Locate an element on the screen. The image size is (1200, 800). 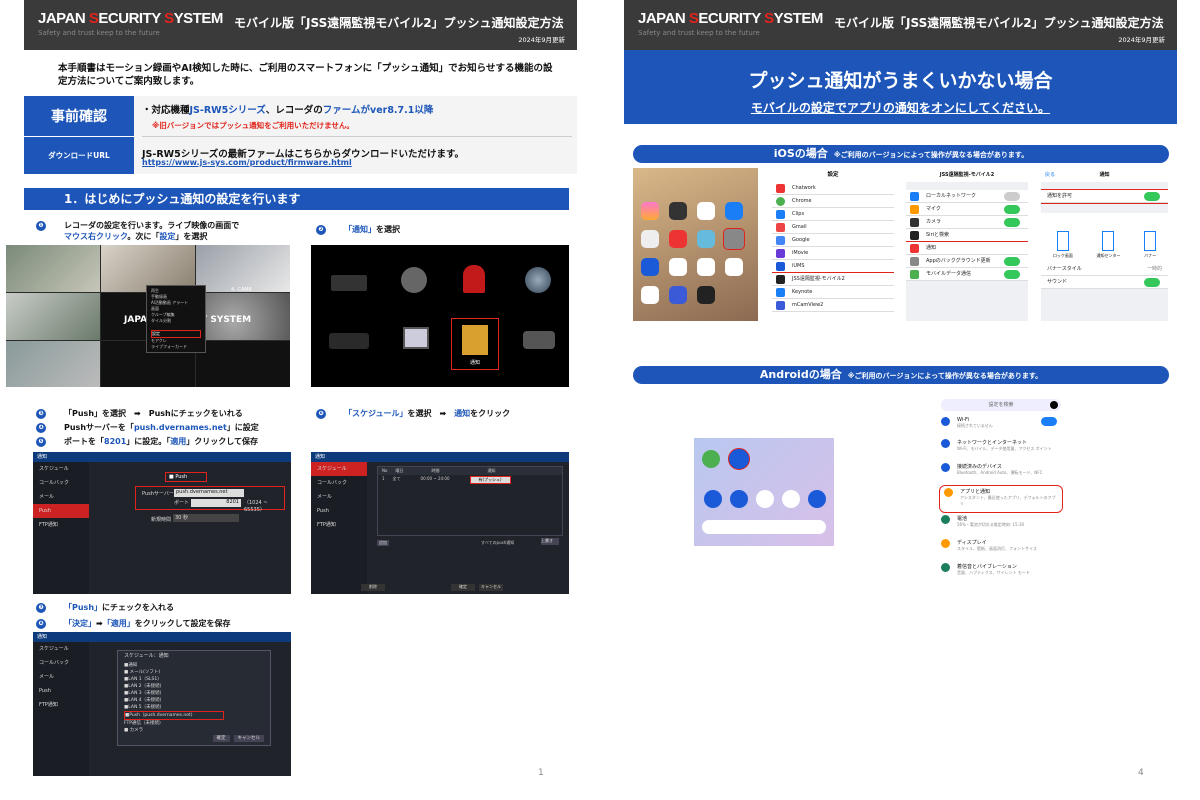
settings-icons-screenshot: 通知 is located at coordinates (440, 316).